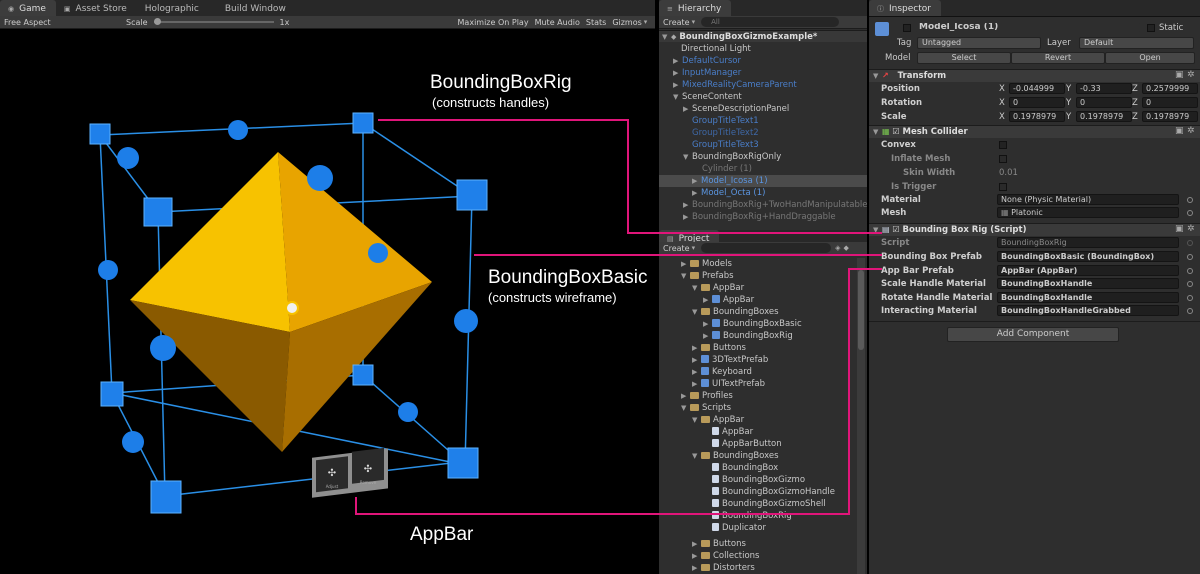  I want to click on project-item: ▶ BoundingBoxBasic, so click(752, 324).